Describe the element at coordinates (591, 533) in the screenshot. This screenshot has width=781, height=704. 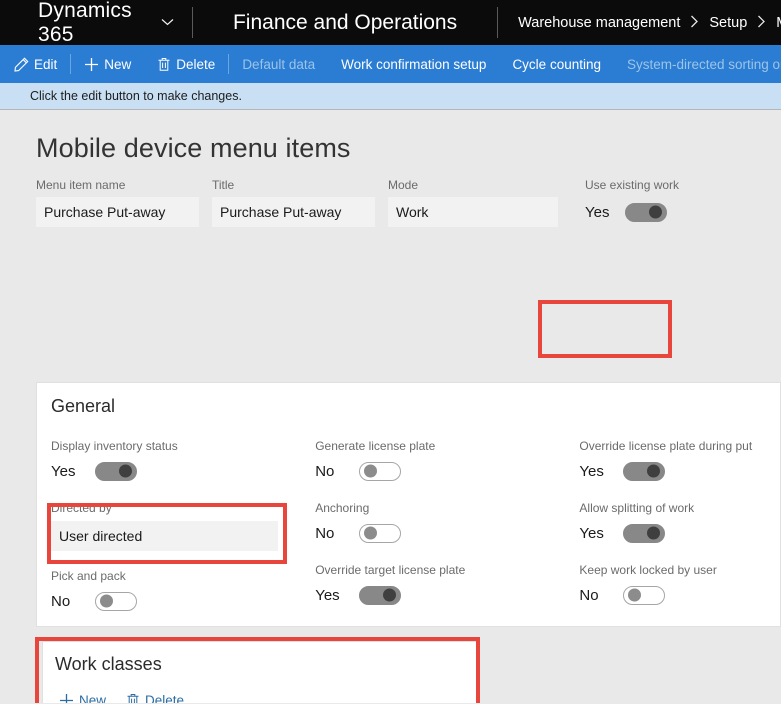
I see `allow-splitting-of-work-value: Yes` at that location.